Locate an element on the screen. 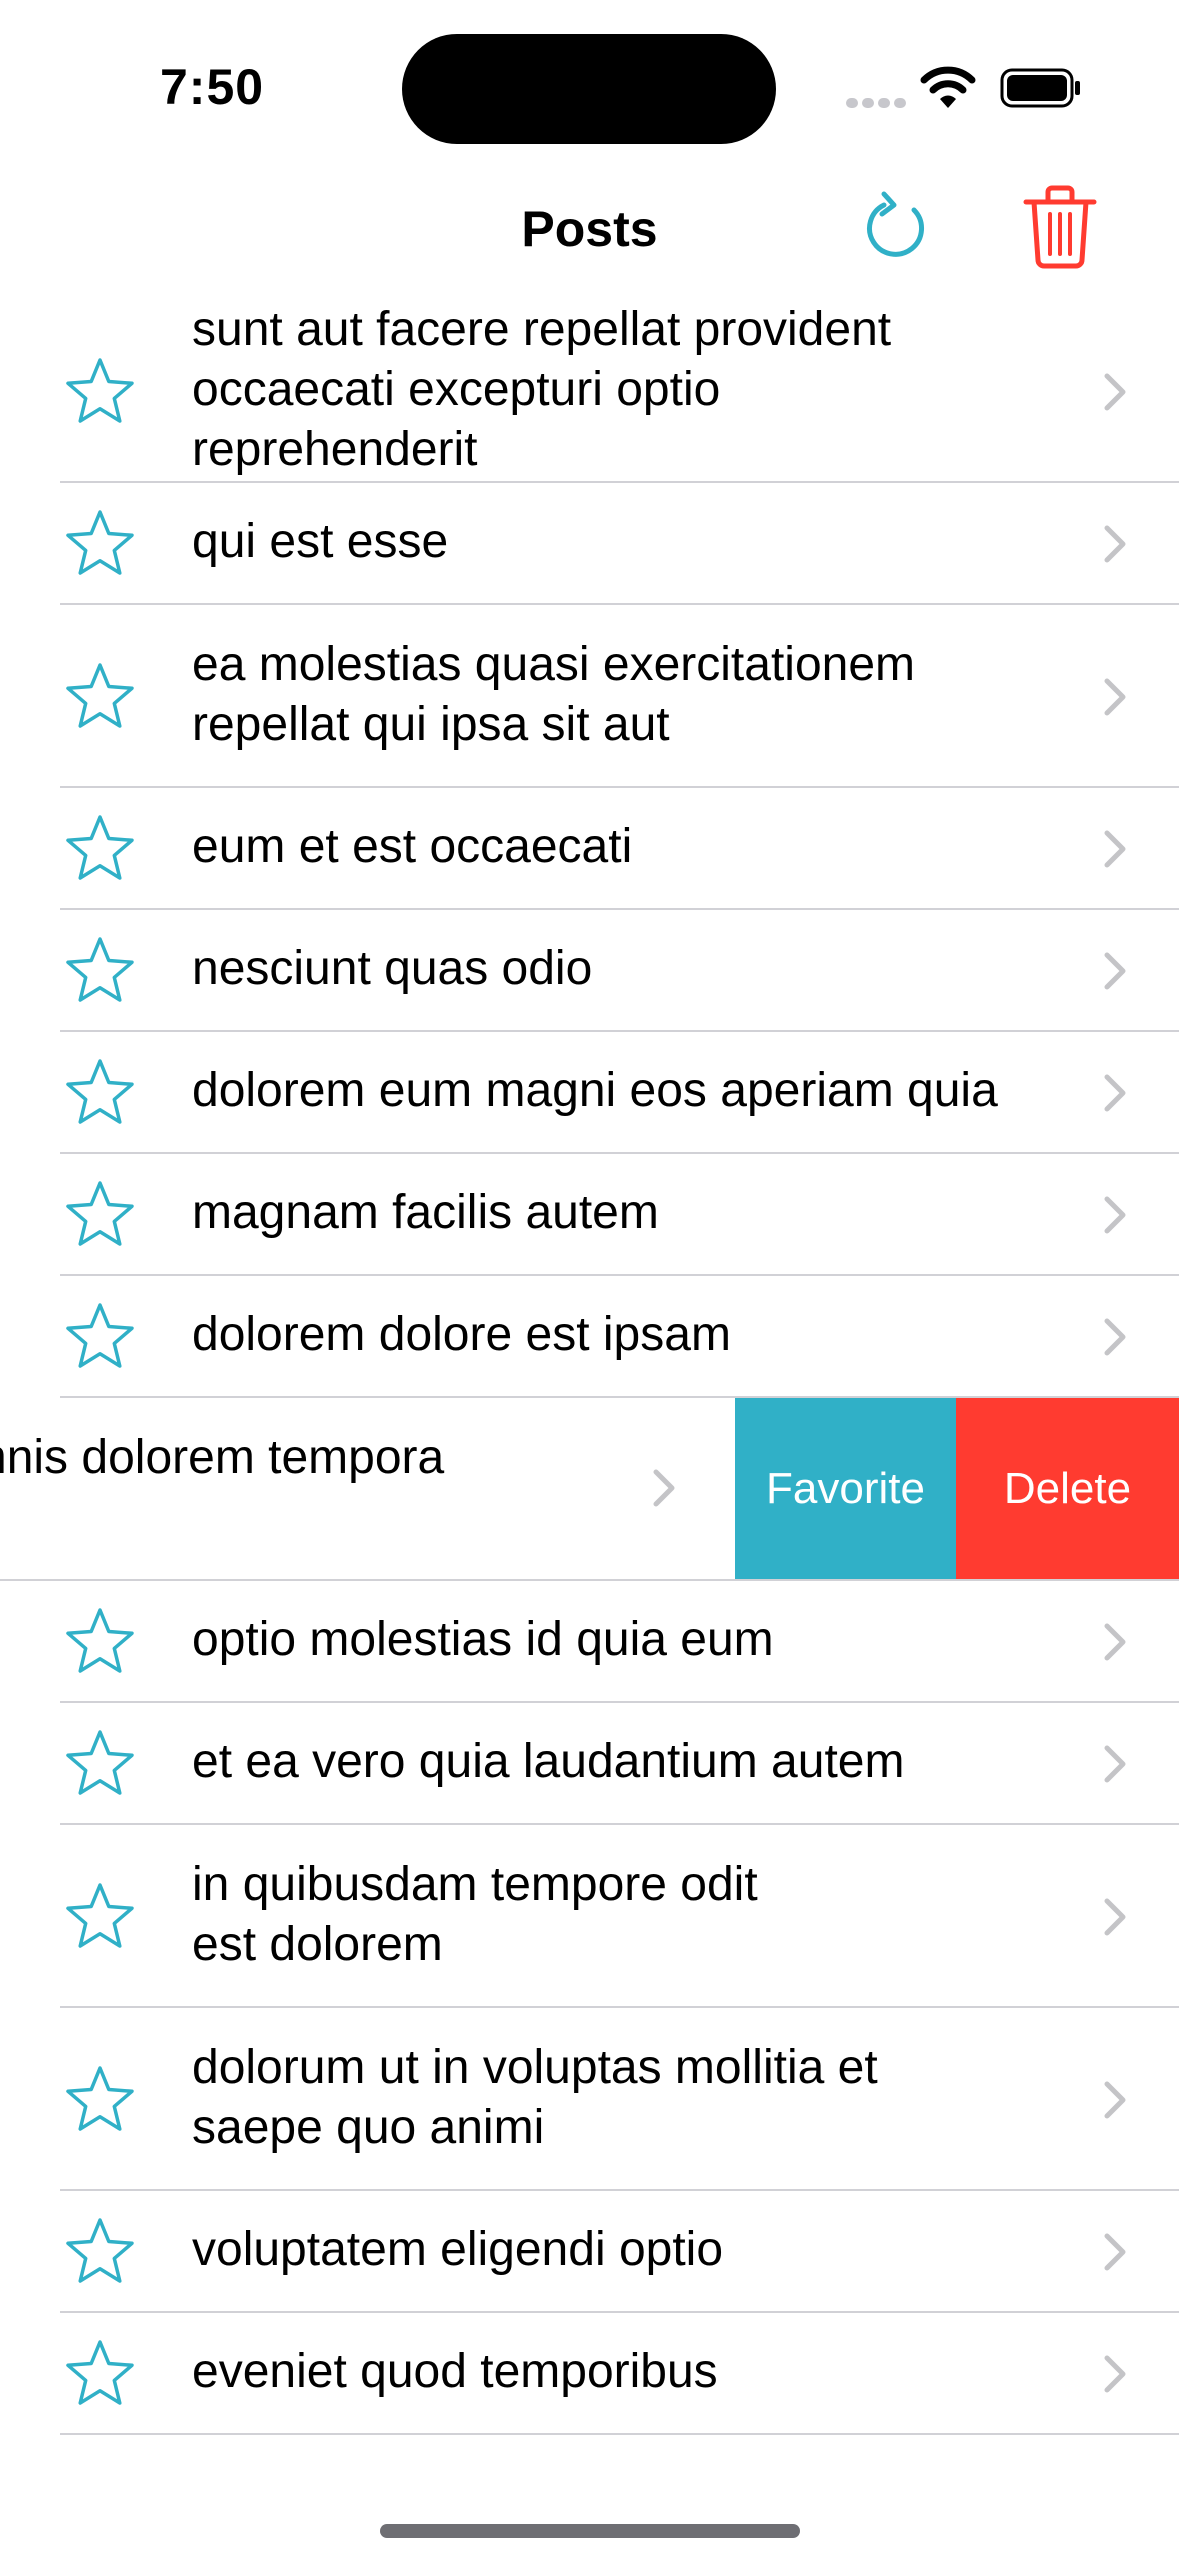 This screenshot has width=1179, height=2556. title-line: optio molestias id quia eum is located at coordinates (483, 1639).